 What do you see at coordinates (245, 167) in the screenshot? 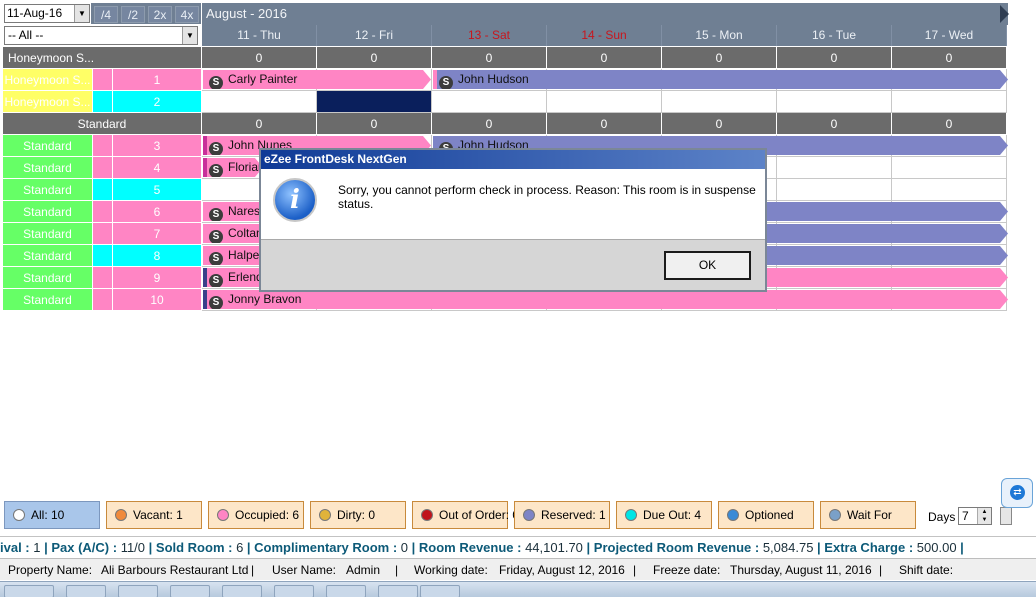
I see `guest-name: Florian` at bounding box center [245, 167].